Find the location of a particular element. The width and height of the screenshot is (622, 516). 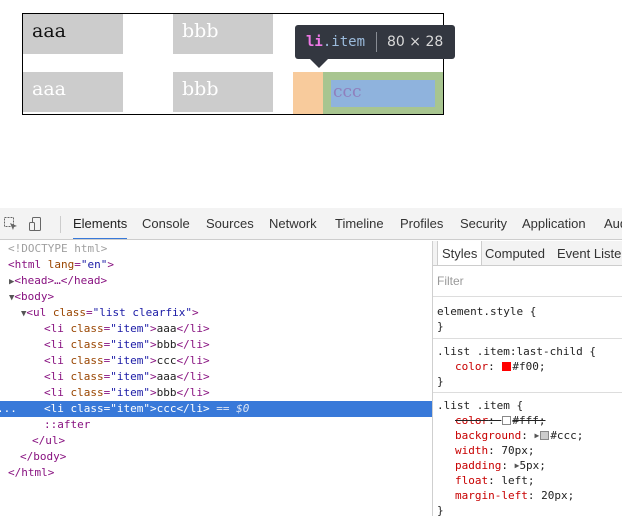

tag-text: <head>…</head> is located at coordinates (61, 280).